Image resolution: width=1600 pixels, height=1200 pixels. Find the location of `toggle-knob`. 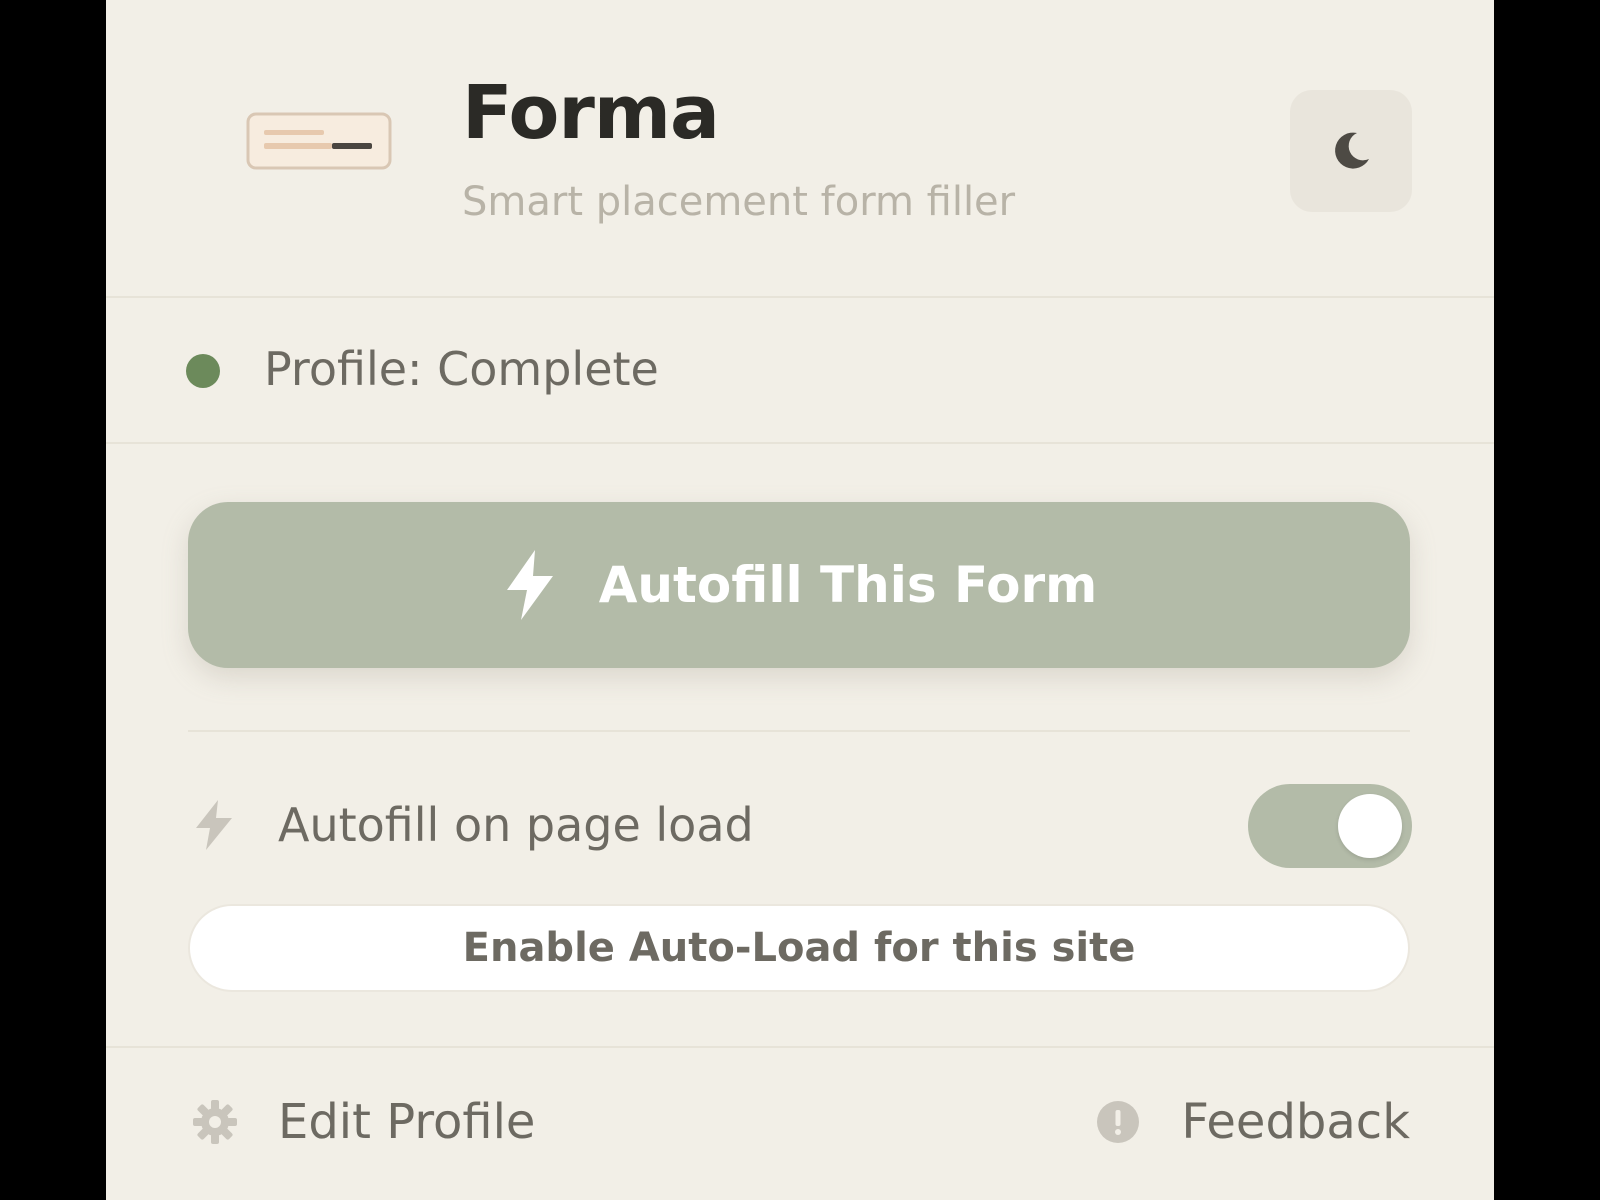

toggle-knob is located at coordinates (1370, 826).